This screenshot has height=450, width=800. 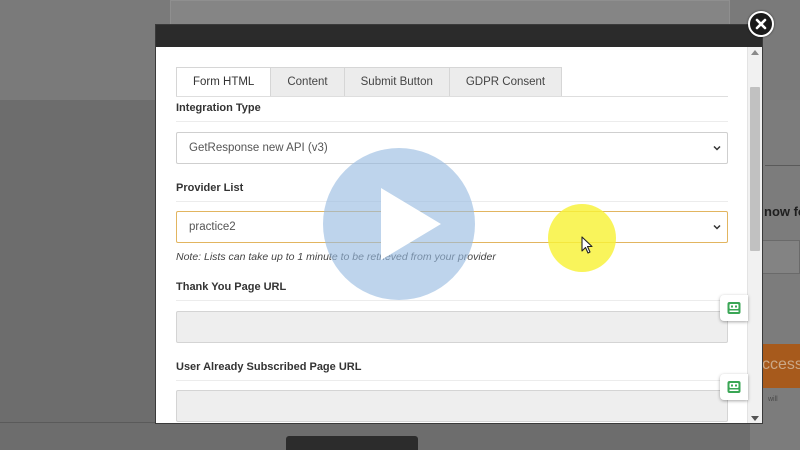 I want to click on play-icon, so click(x=411, y=224).